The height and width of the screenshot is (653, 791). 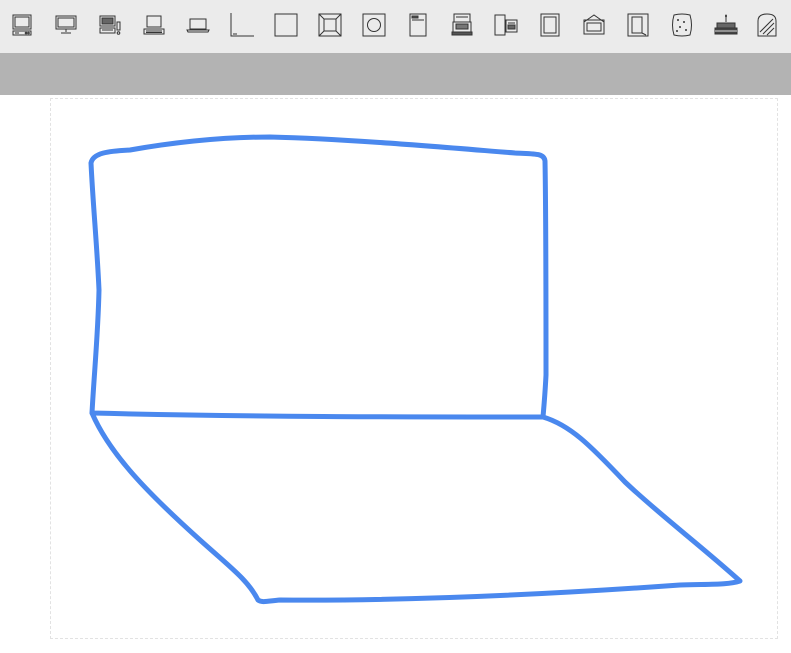 What do you see at coordinates (418, 25) in the screenshot?
I see `document-icon` at bounding box center [418, 25].